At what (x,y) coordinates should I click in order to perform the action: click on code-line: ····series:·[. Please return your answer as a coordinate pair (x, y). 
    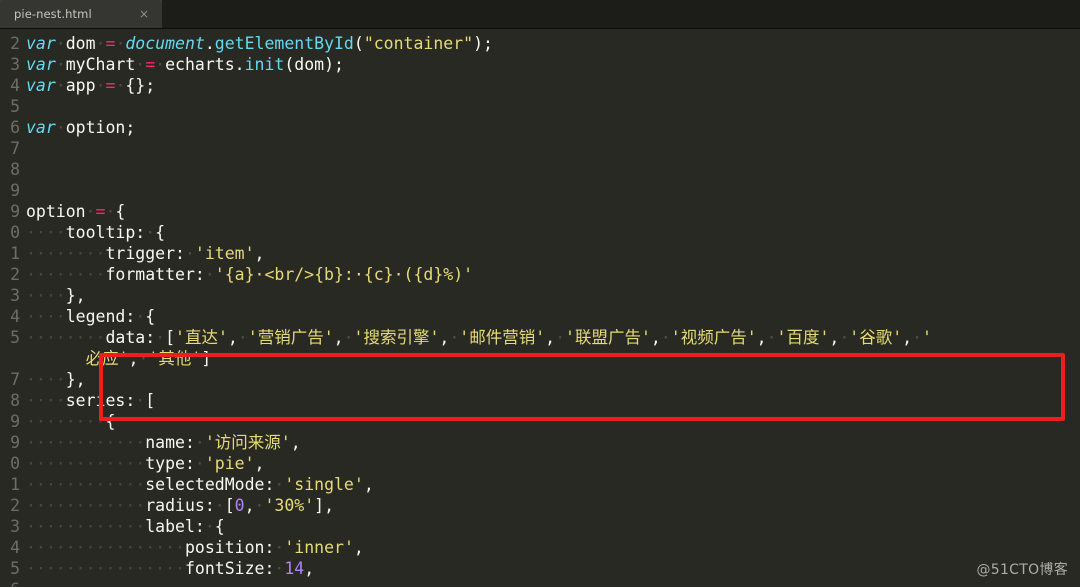
    Looking at the image, I should click on (91, 400).